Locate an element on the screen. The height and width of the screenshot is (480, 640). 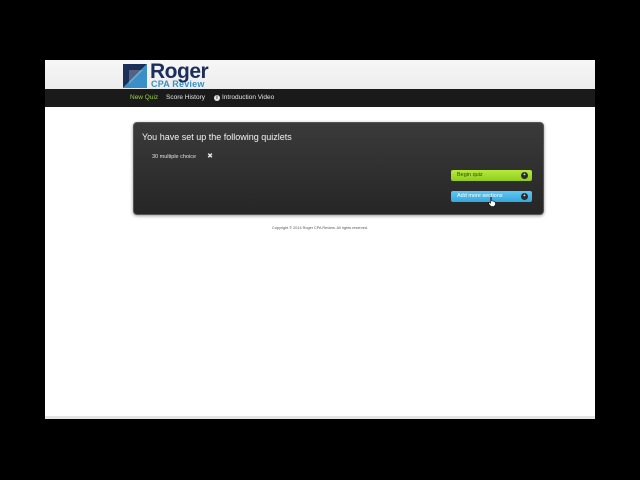
hand-cursor-icon is located at coordinates (492, 202).